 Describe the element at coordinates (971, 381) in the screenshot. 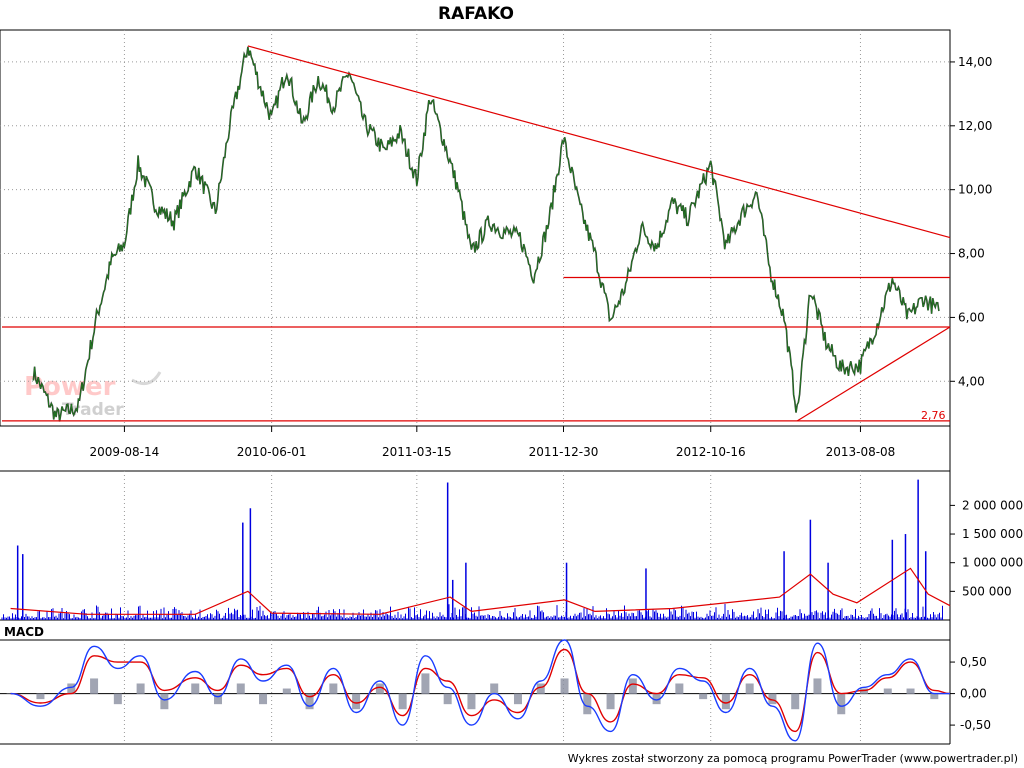

I see `price-y-tick-label: 4,00` at that location.